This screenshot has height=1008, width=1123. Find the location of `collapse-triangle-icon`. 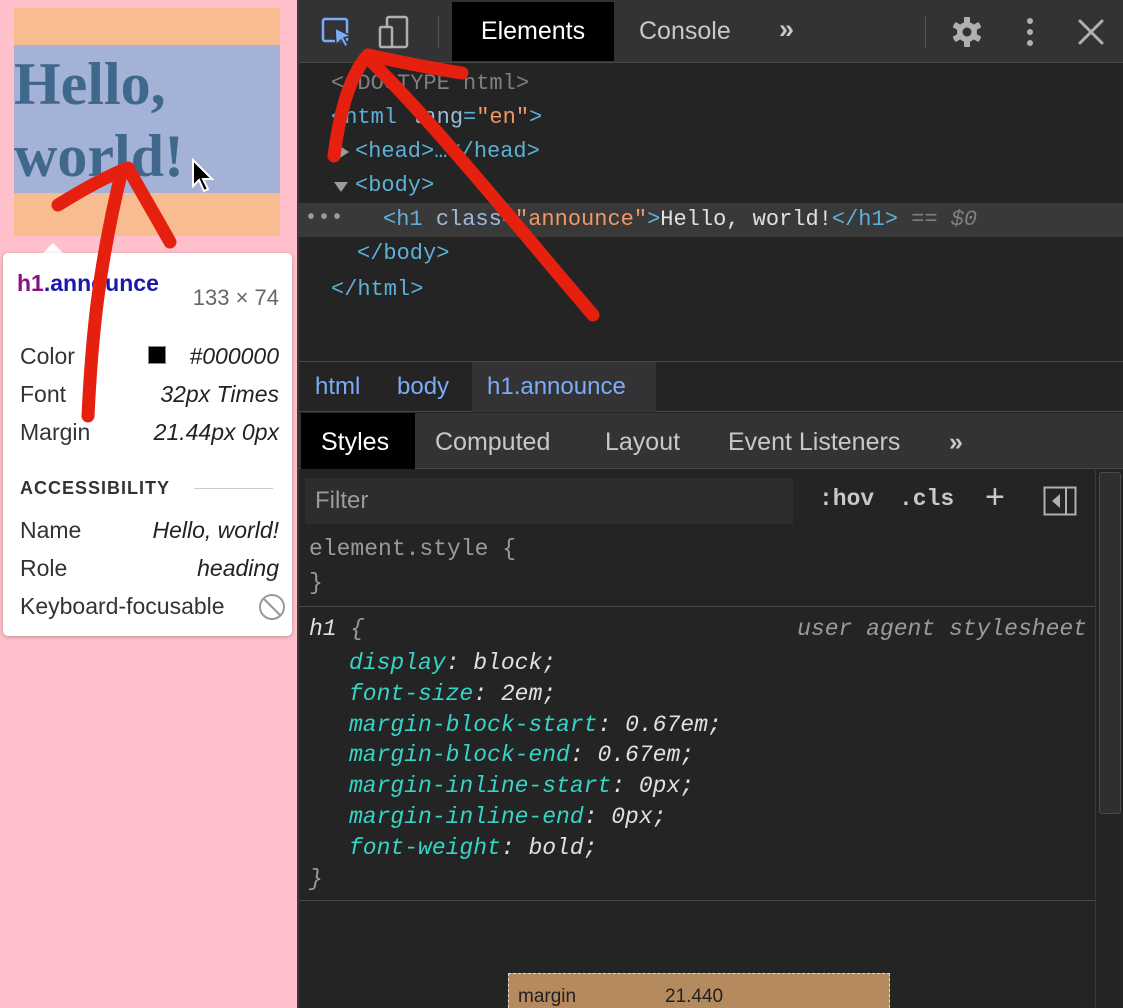

collapse-triangle-icon is located at coordinates (341, 187).